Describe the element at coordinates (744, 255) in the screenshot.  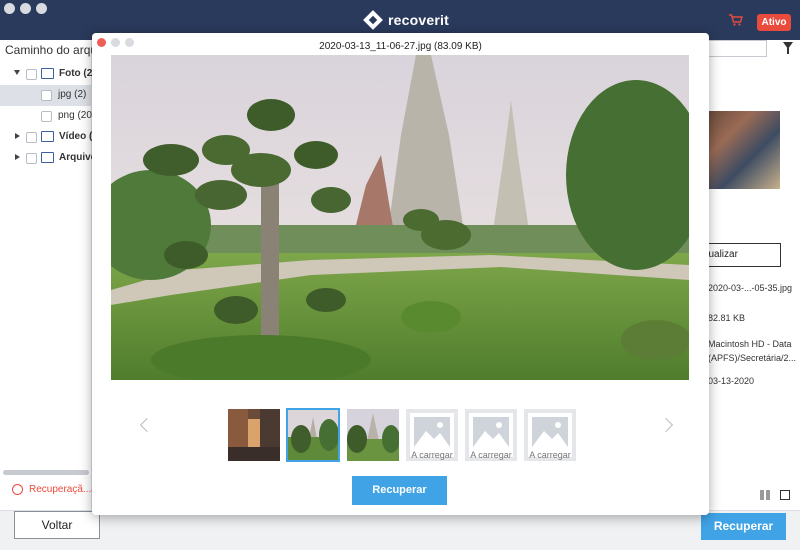
I see `refresh-preview-button: Atualizar` at that location.